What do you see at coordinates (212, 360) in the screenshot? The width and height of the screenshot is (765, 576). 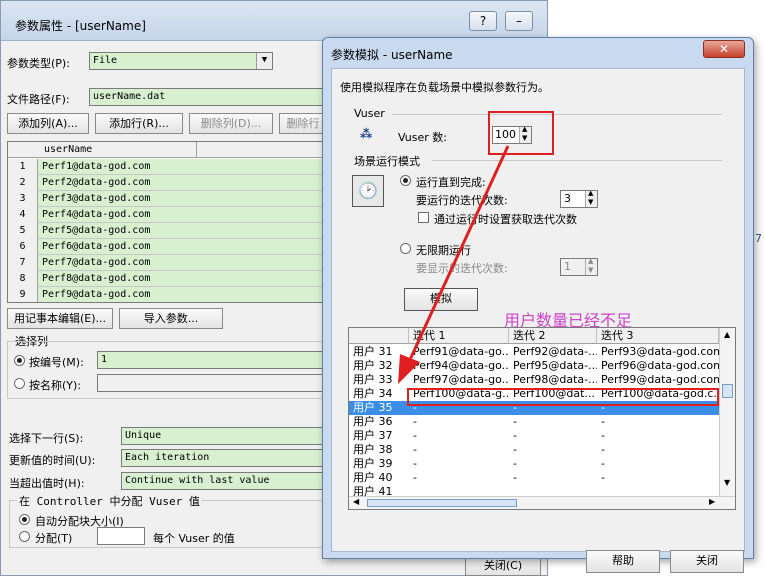 I see `by-number-input: 1` at bounding box center [212, 360].